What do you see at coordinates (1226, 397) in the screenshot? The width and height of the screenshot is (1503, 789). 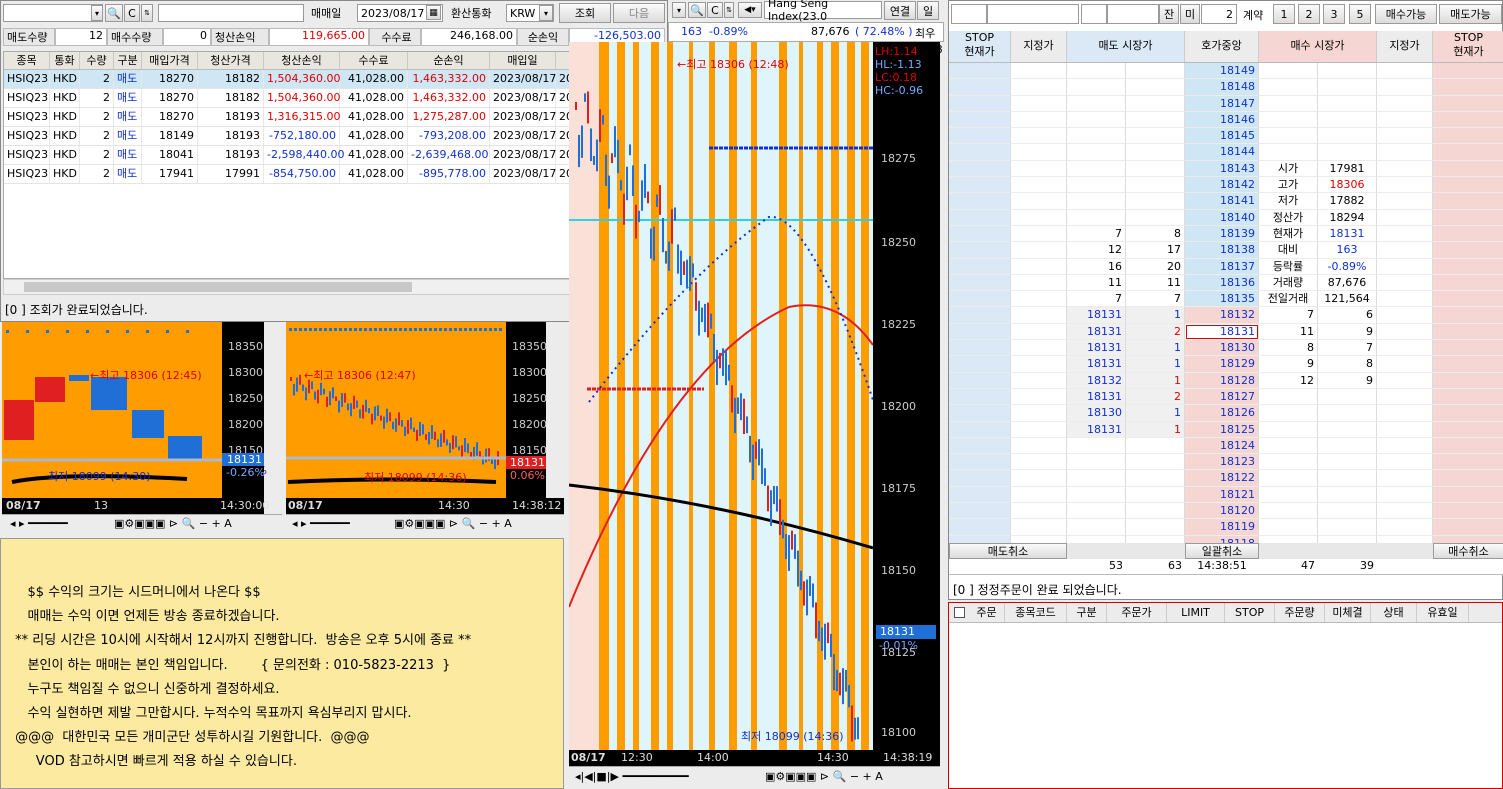 I see `price-row: 18131 2 18127` at bounding box center [1226, 397].